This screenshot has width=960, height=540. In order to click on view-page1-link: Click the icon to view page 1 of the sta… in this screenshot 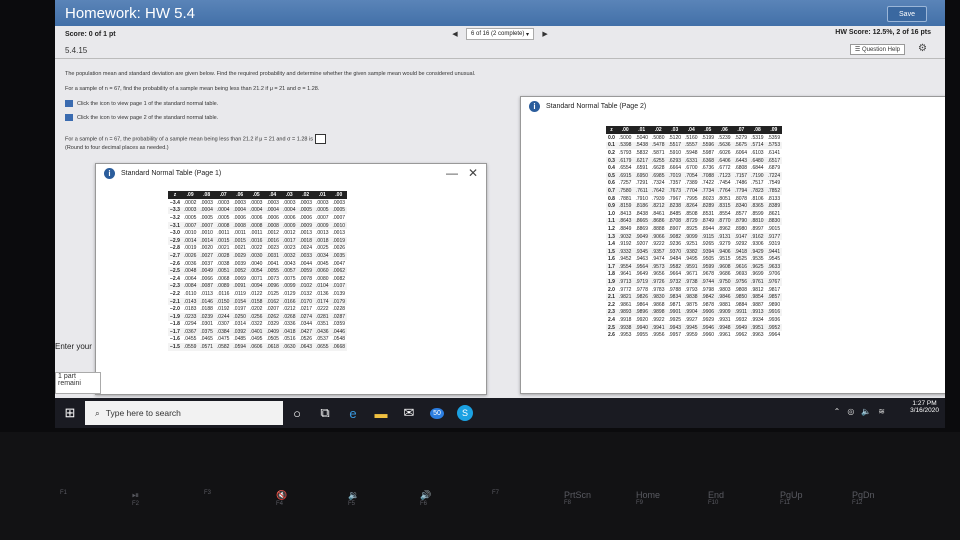, I will do `click(141, 103)`.